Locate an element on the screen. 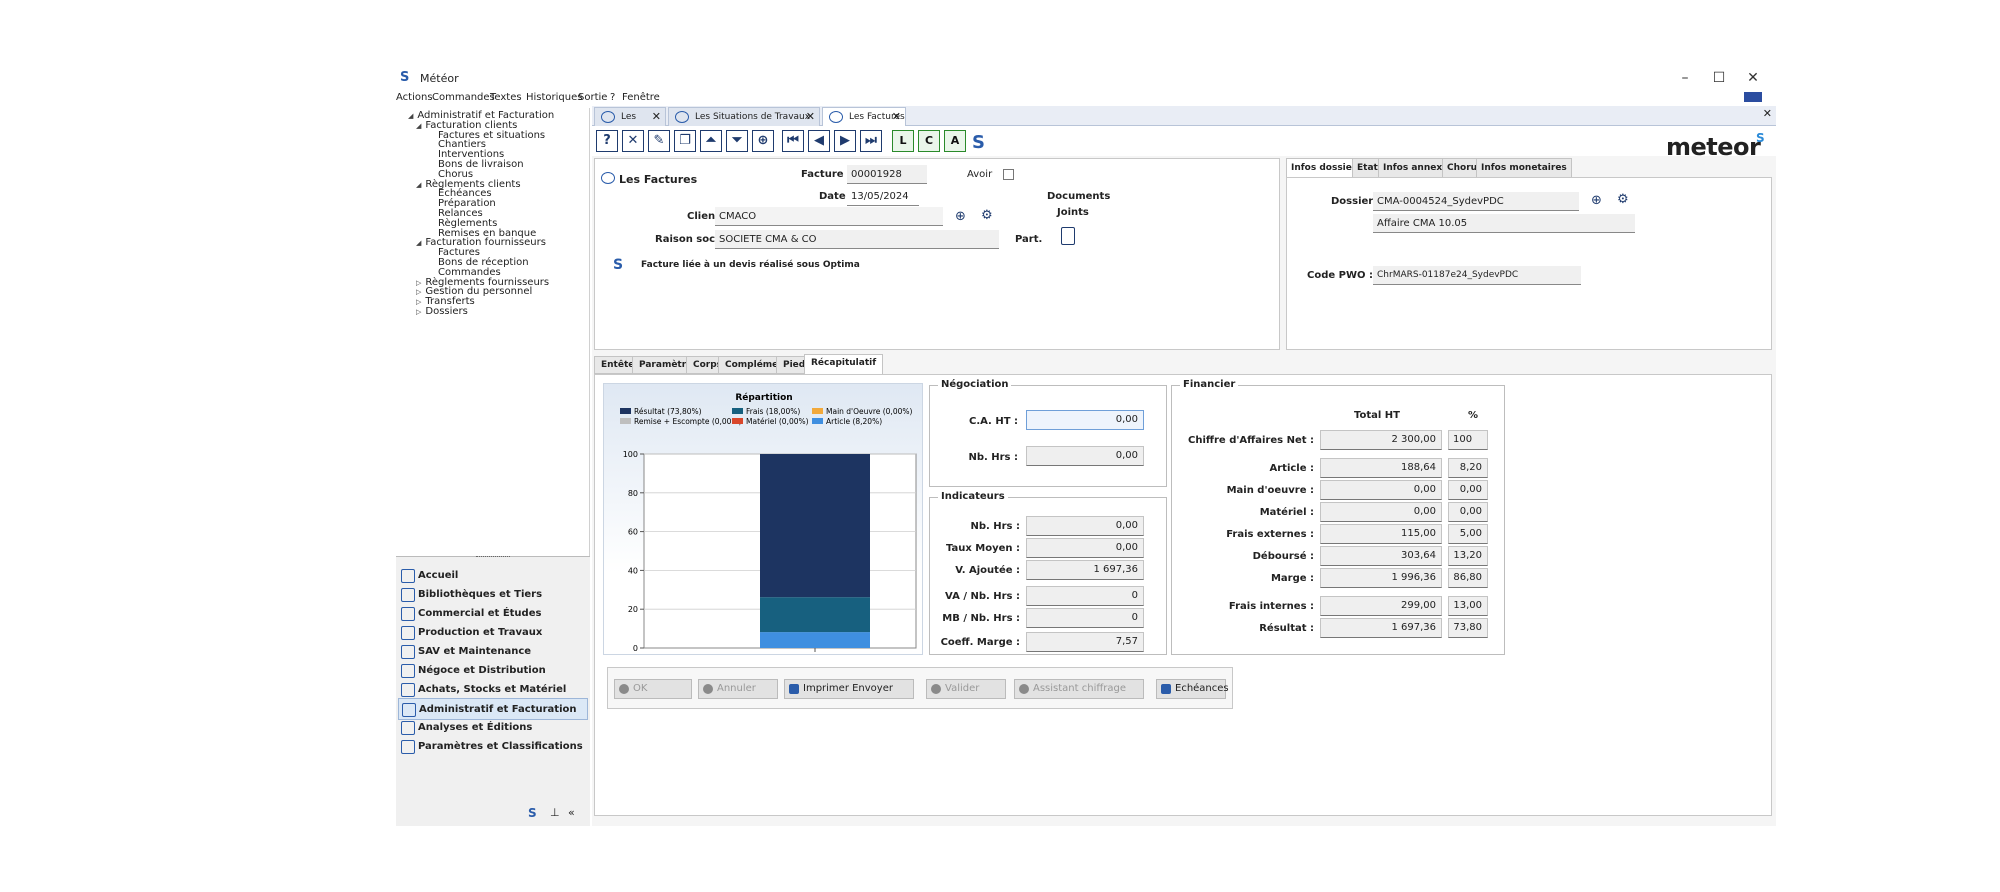 The width and height of the screenshot is (2000, 892). indicator-label: Coeff. Marge : is located at coordinates (980, 642).